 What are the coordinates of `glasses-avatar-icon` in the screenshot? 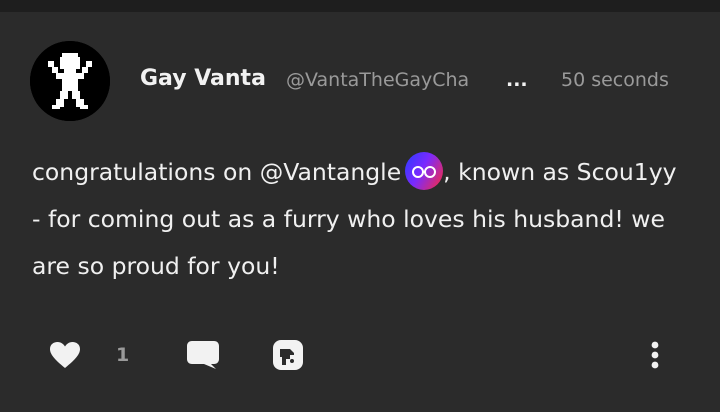 It's located at (424, 171).